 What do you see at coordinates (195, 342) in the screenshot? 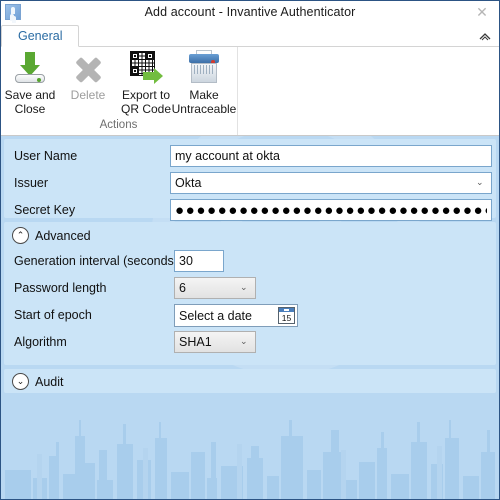
I see `algorithm-value: SHA1` at bounding box center [195, 342].